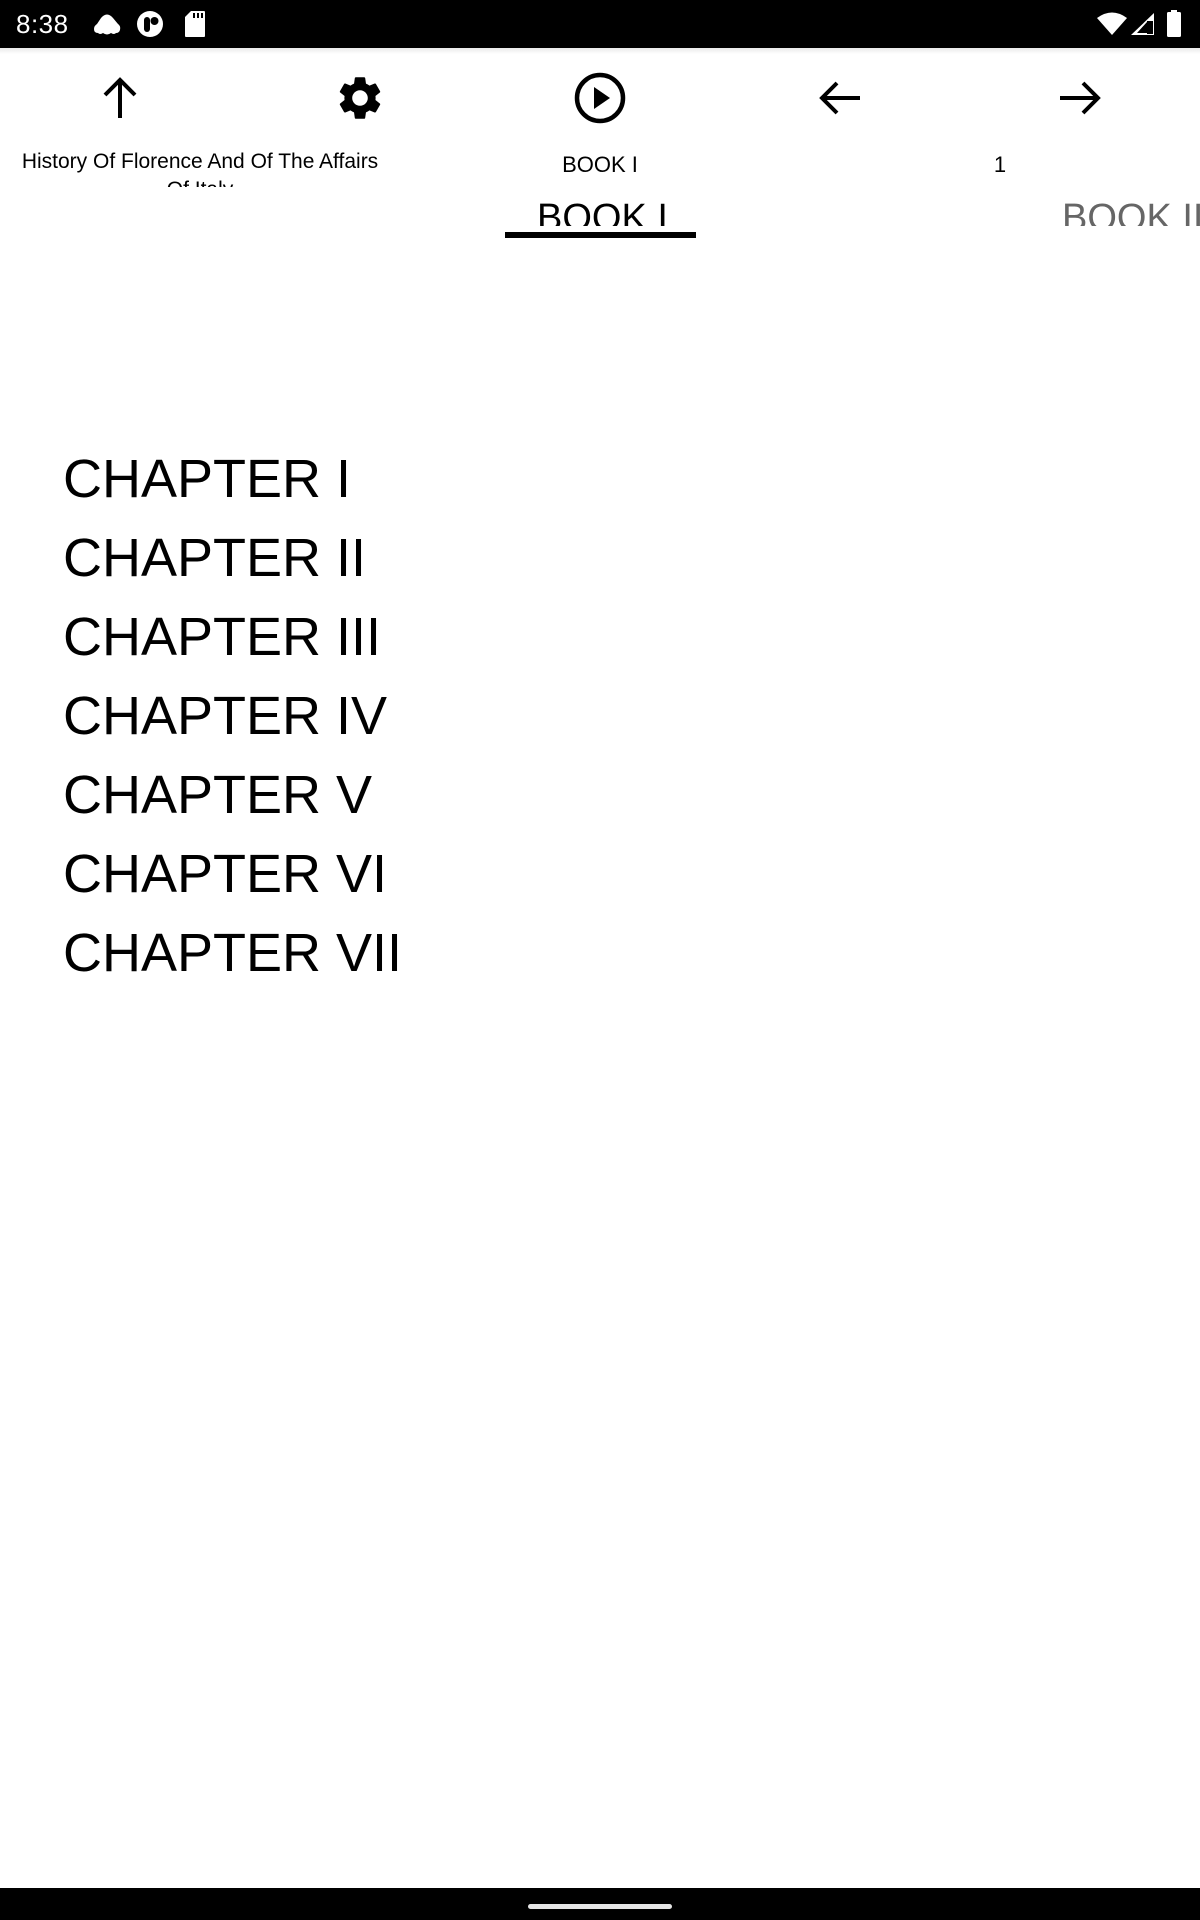 This screenshot has width=1200, height=1920. I want to click on status-time: 8:38, so click(42, 24).